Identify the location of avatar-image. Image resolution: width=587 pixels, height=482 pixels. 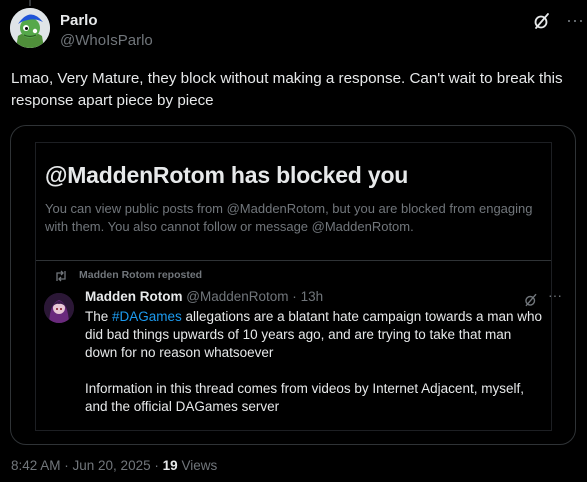
(30, 28).